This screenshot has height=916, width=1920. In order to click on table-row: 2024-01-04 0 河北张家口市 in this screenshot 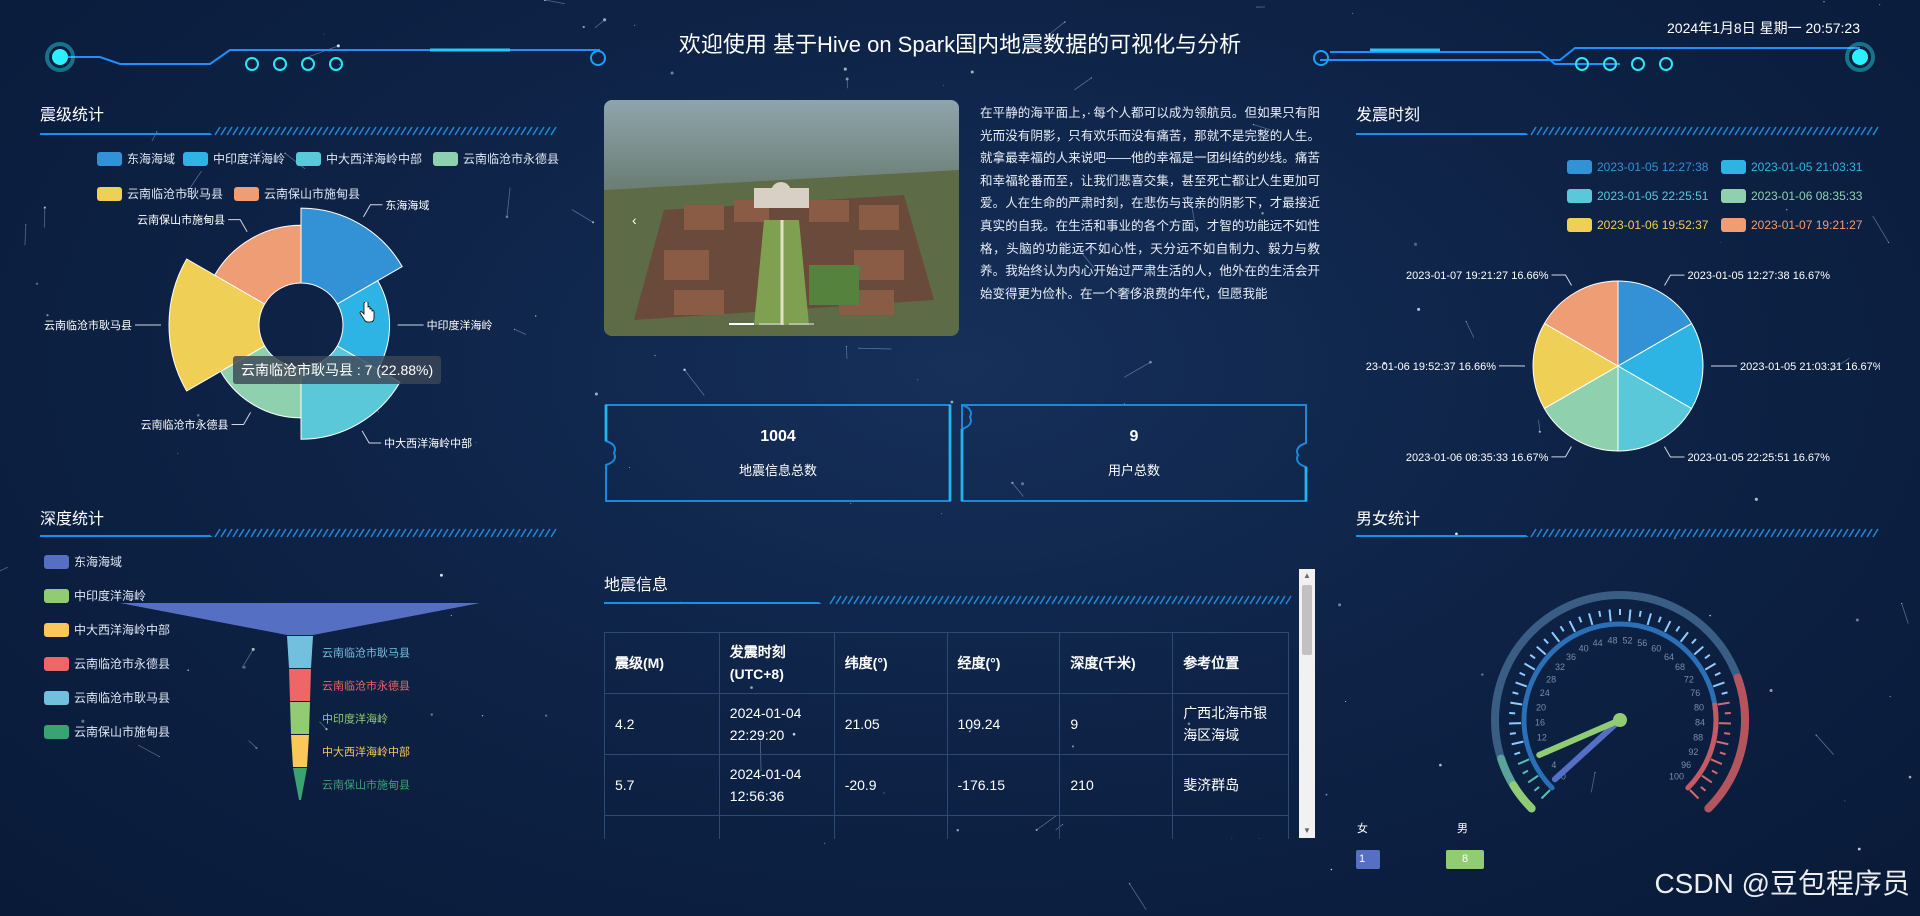, I will do `click(946, 827)`.